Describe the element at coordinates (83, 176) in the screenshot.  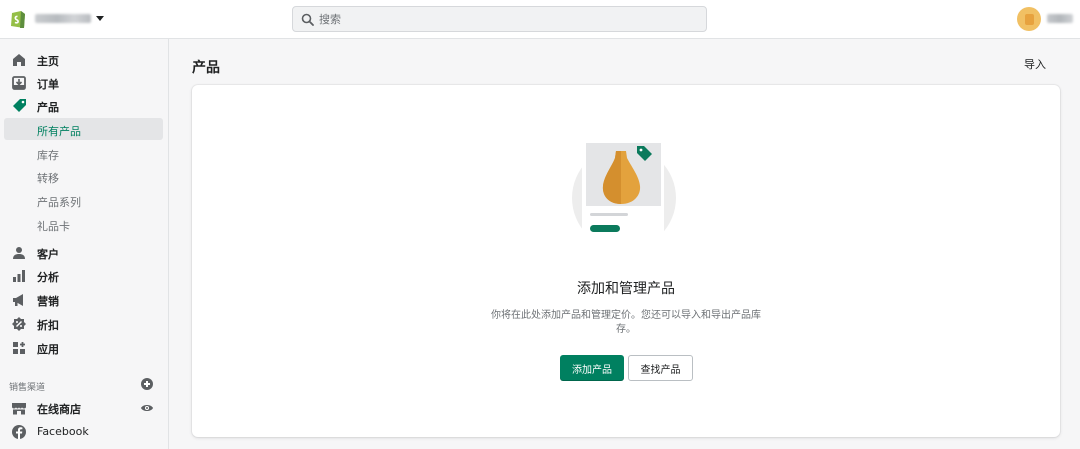
I see `sidebar-subitem-transfers: 转移` at that location.